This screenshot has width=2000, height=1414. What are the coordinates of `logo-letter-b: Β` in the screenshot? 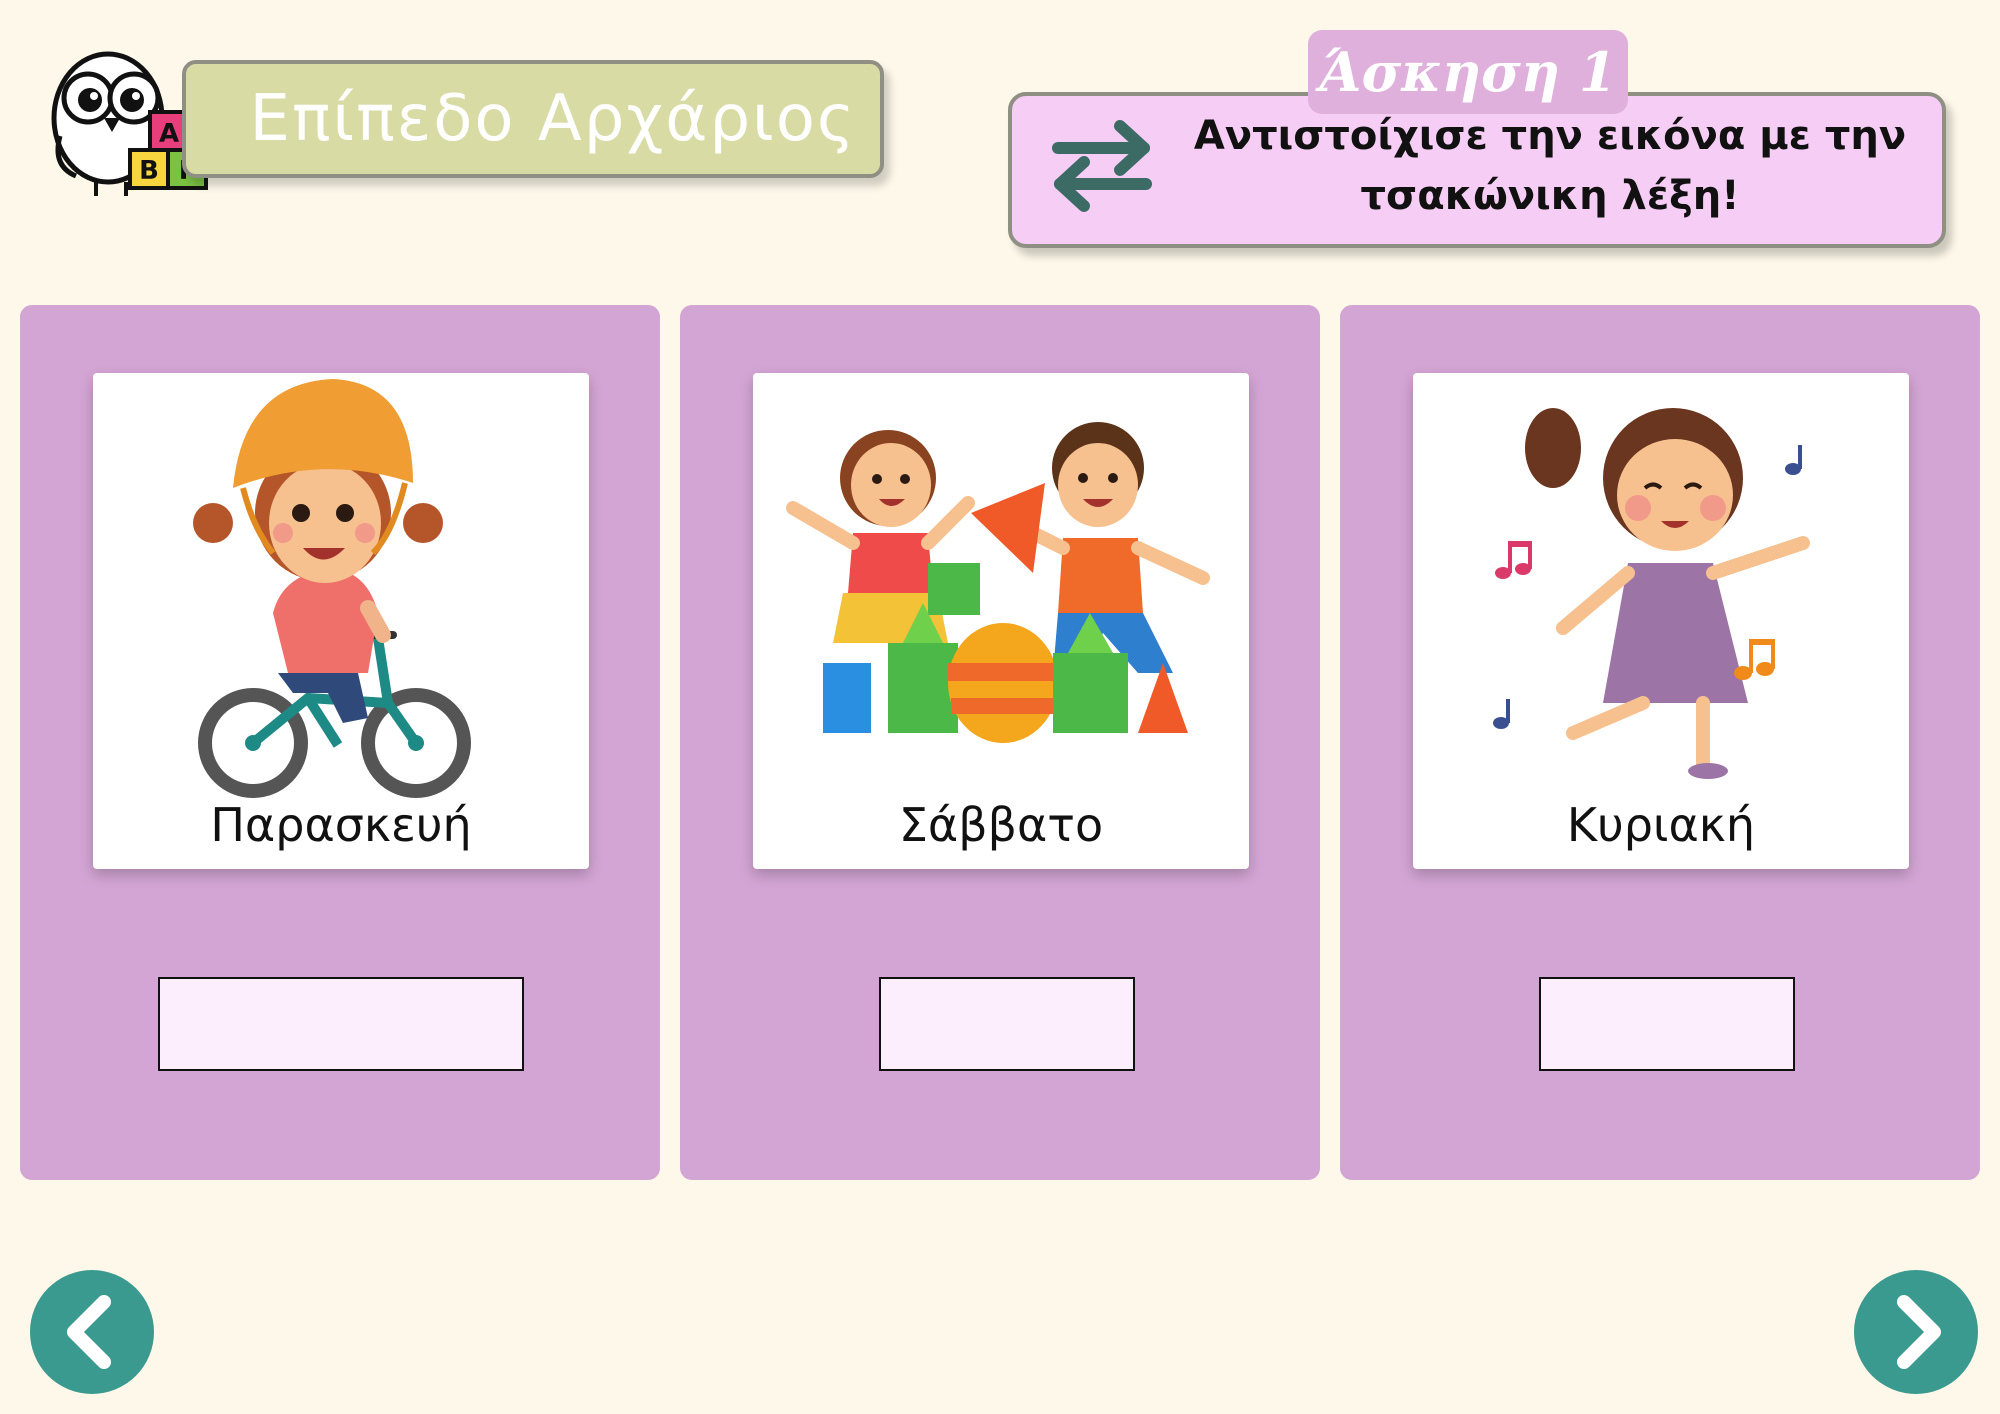 It's located at (149, 171).